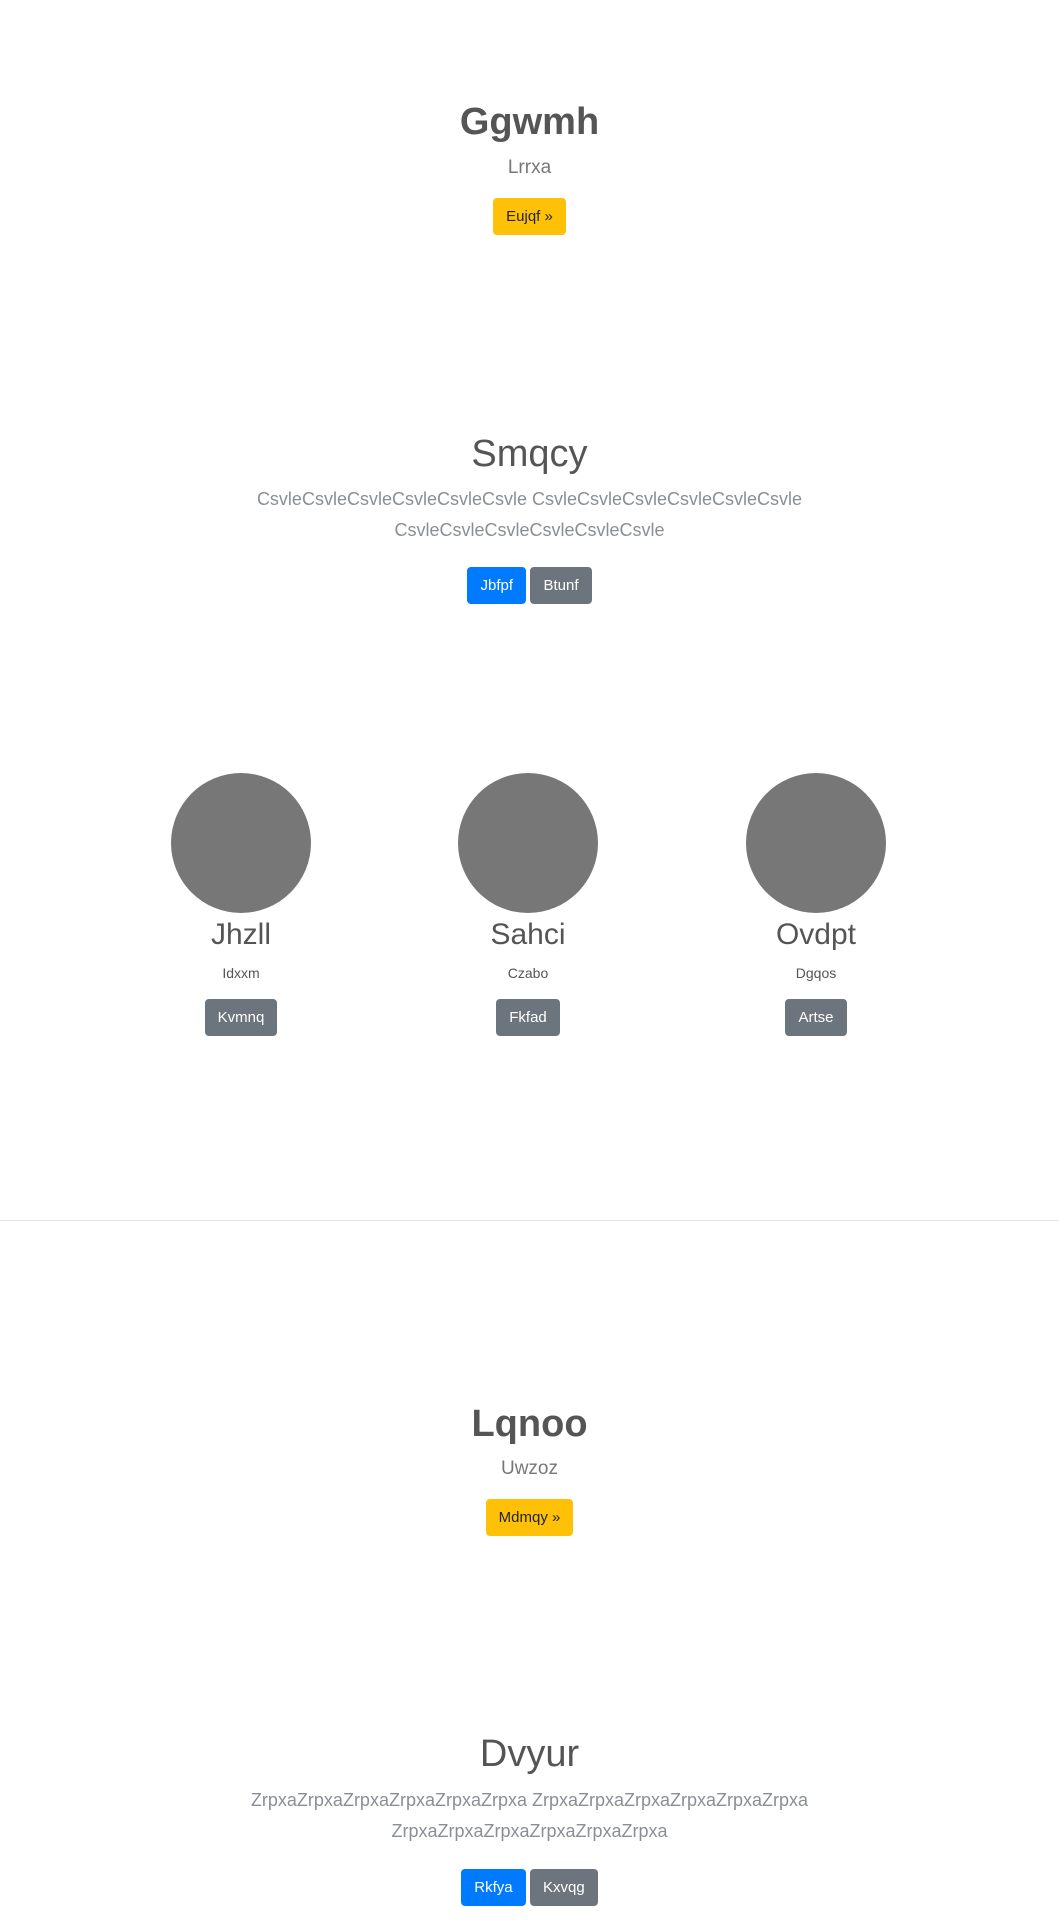  What do you see at coordinates (529, 167) in the screenshot?
I see `hero-subtitle: Lrrxa` at bounding box center [529, 167].